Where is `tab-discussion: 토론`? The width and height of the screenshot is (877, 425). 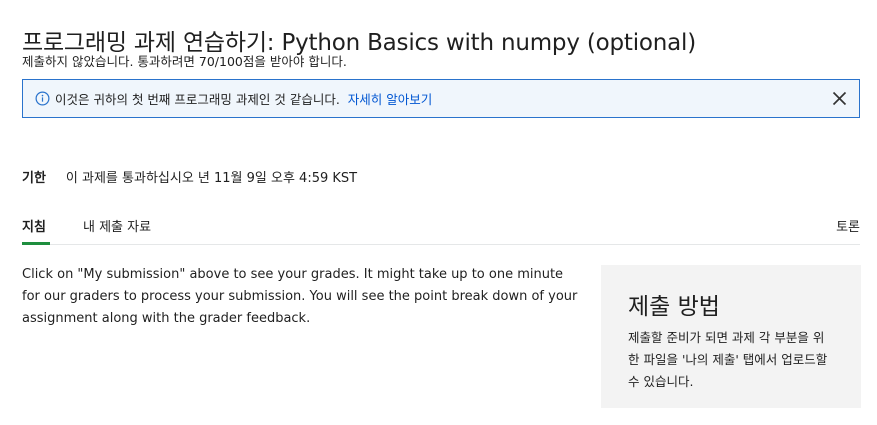 tab-discussion: 토론 is located at coordinates (848, 225).